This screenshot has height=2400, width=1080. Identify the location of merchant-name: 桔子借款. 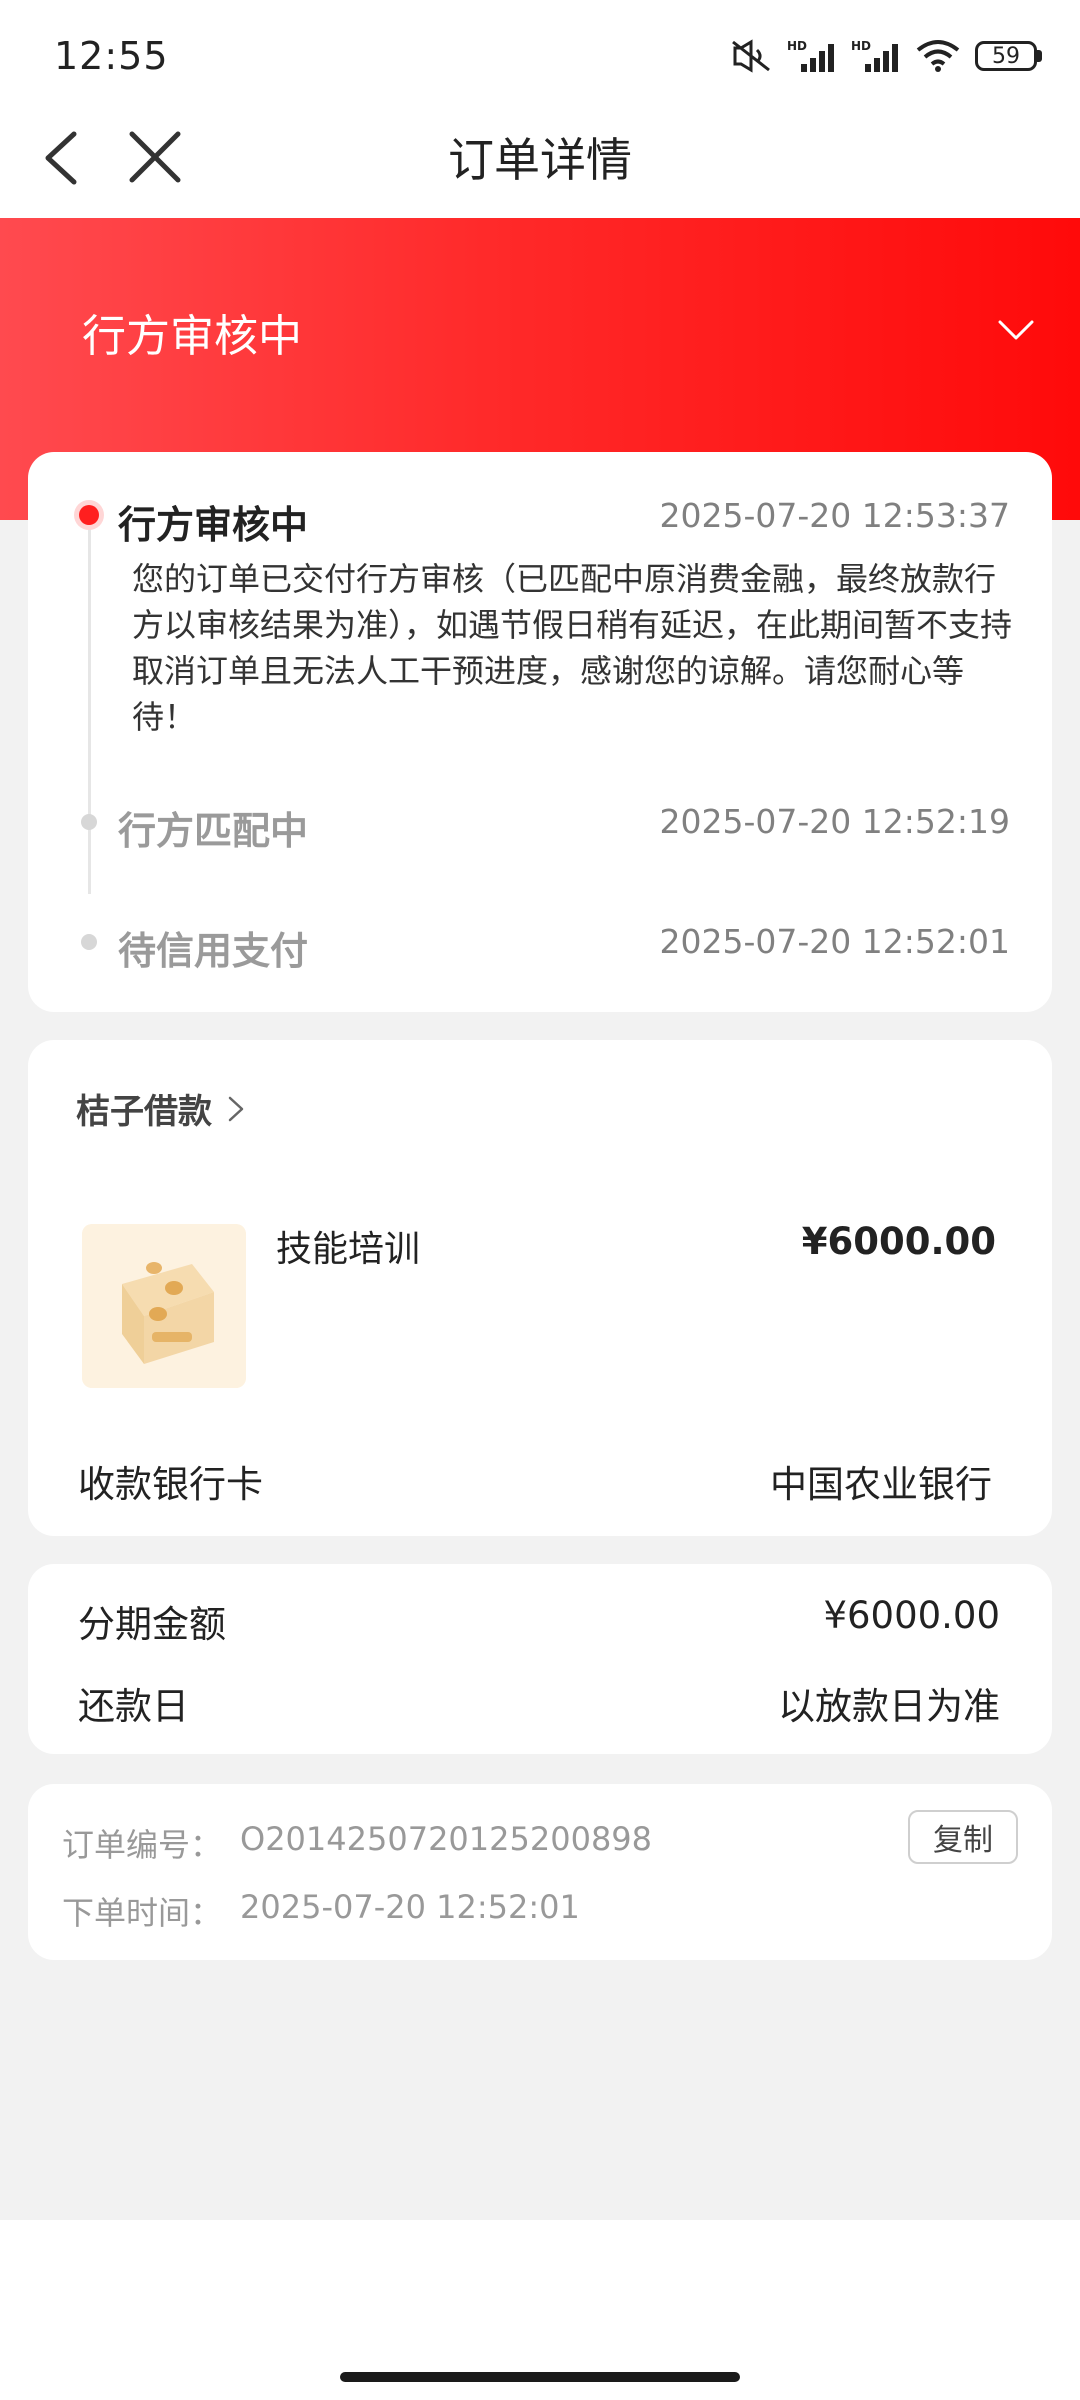
(144, 1112).